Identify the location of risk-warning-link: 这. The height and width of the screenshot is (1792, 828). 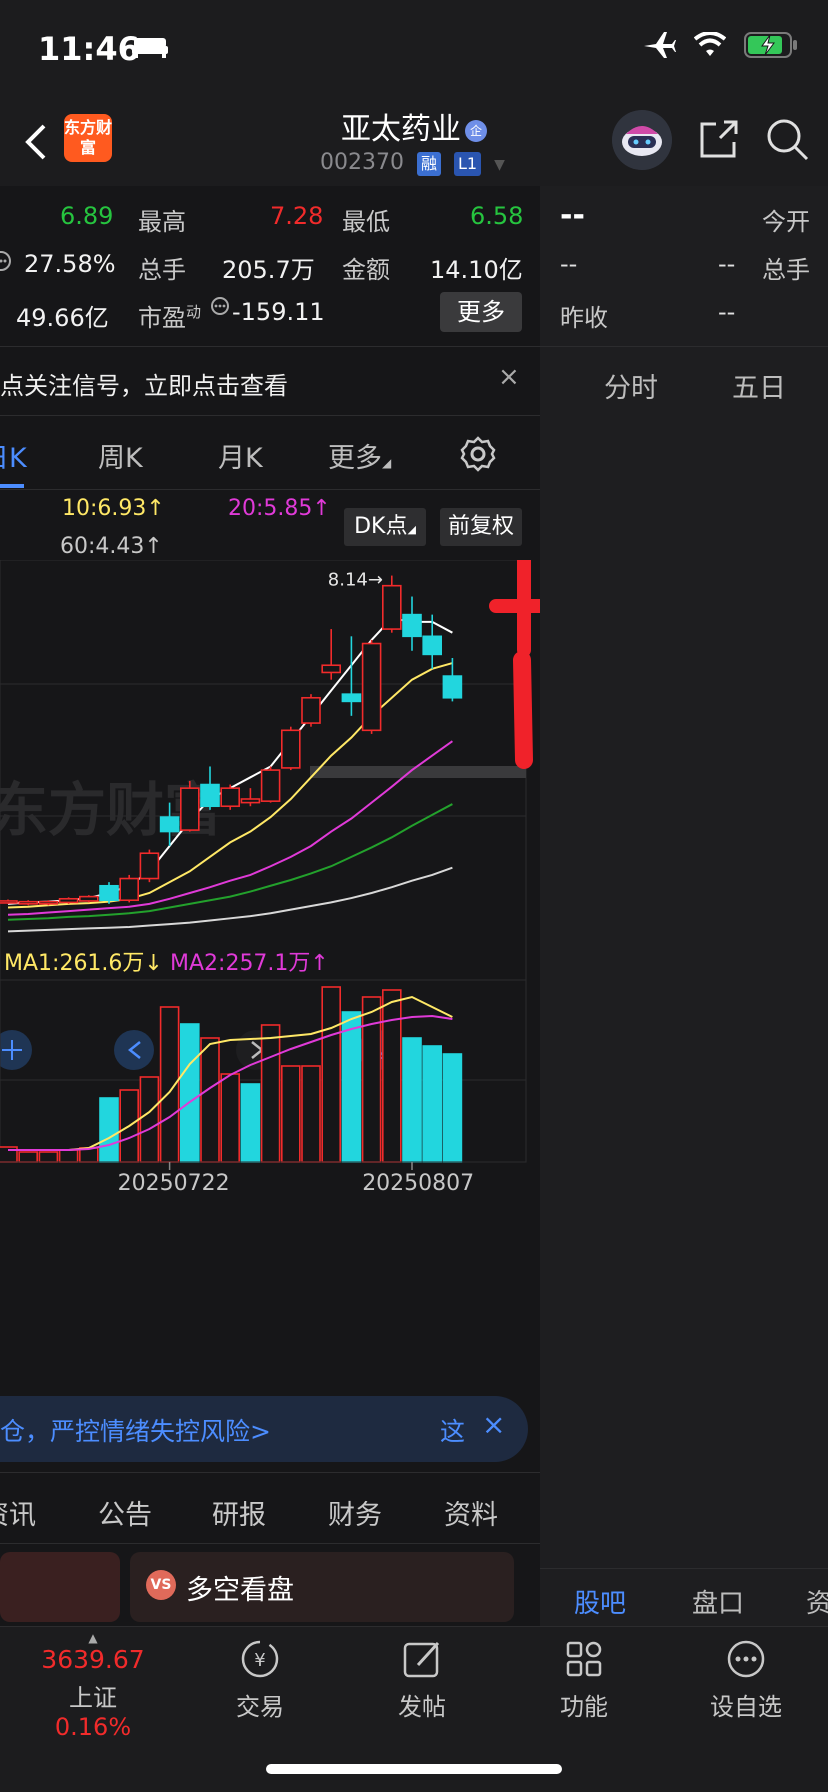
(452, 1430).